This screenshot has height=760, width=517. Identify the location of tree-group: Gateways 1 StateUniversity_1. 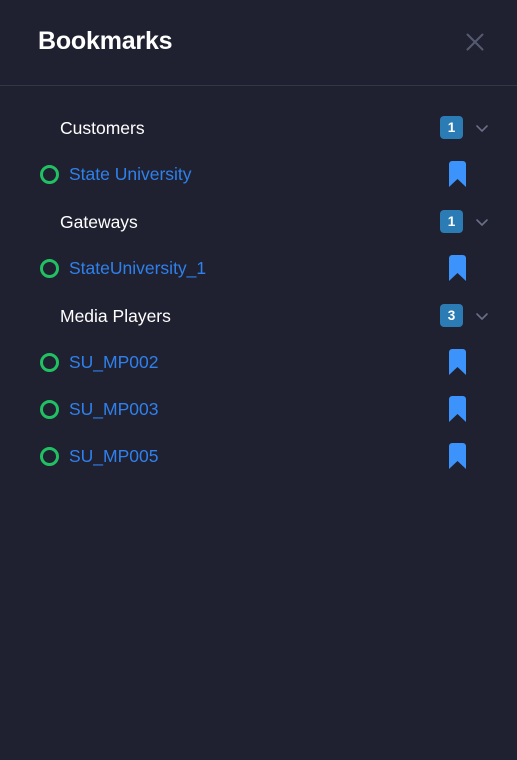
(258, 245).